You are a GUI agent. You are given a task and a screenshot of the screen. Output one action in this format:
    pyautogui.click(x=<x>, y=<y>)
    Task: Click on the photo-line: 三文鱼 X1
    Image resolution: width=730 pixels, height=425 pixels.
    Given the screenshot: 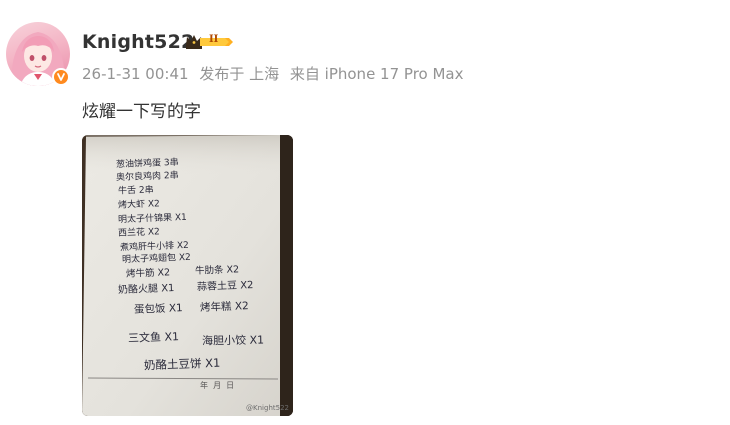 What is the action you would take?
    pyautogui.click(x=153, y=337)
    